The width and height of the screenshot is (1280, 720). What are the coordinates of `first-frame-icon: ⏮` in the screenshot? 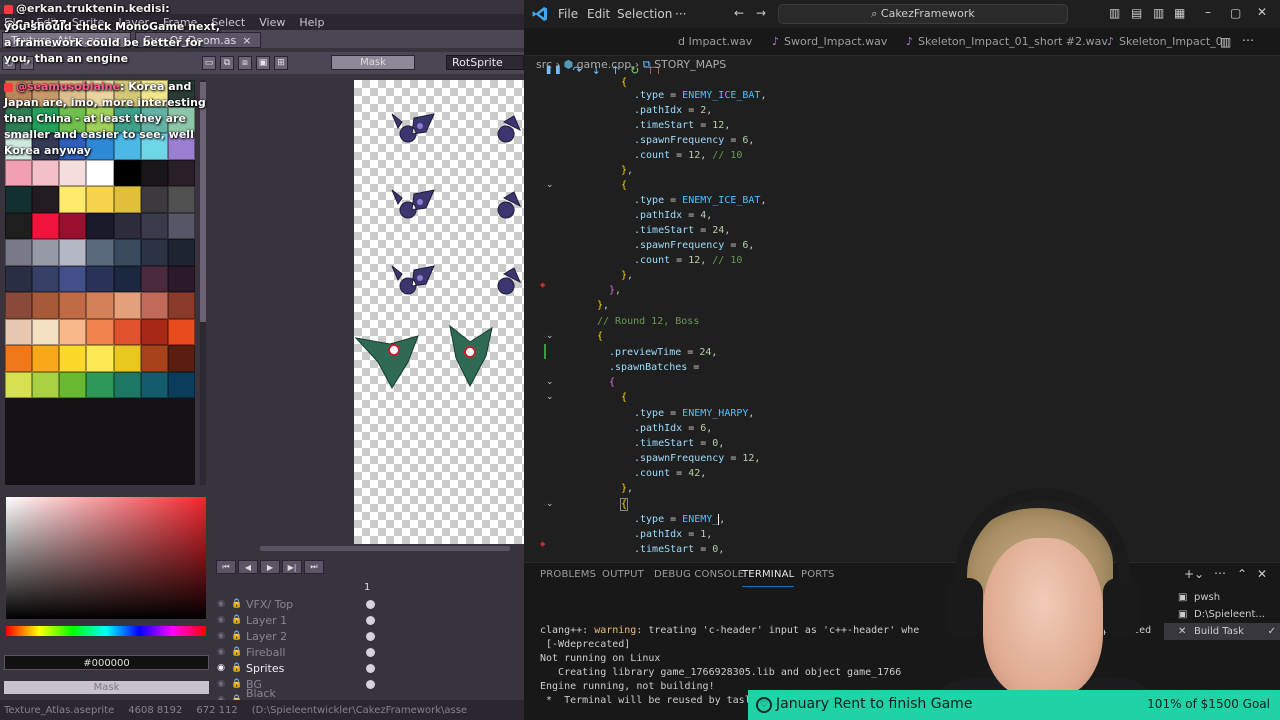 It's located at (226, 567).